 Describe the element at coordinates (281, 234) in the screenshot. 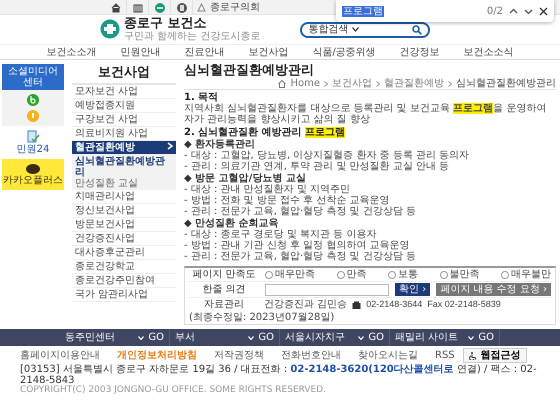

I see `list-line: - 대상 : 종로구 경로당 및 복지관 등 이용자` at that location.